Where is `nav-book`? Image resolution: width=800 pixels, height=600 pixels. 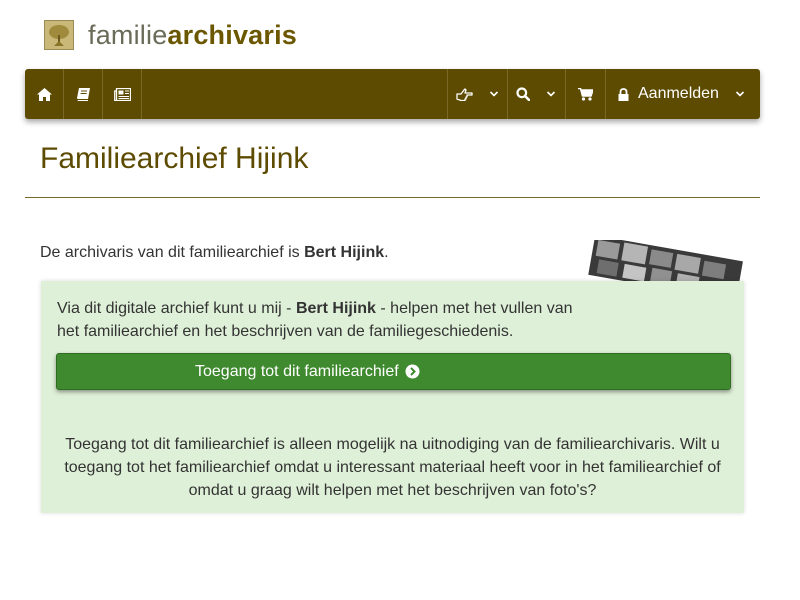 nav-book is located at coordinates (83, 94).